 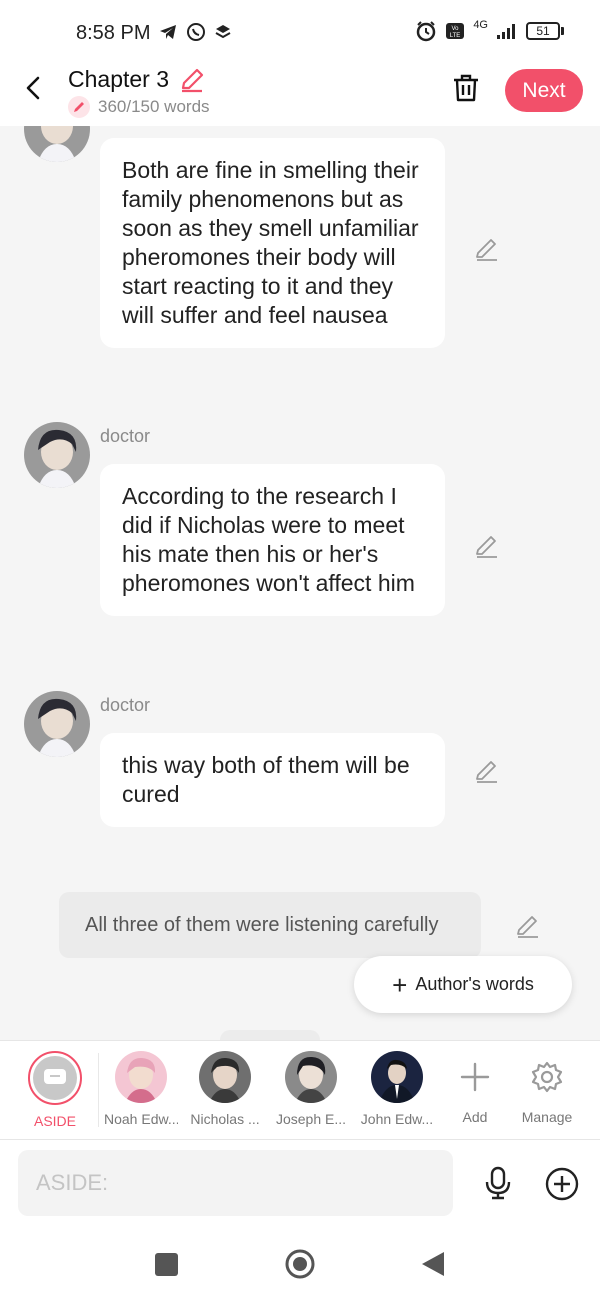 I want to click on status-time: 8:58 PM, so click(x=113, y=33).